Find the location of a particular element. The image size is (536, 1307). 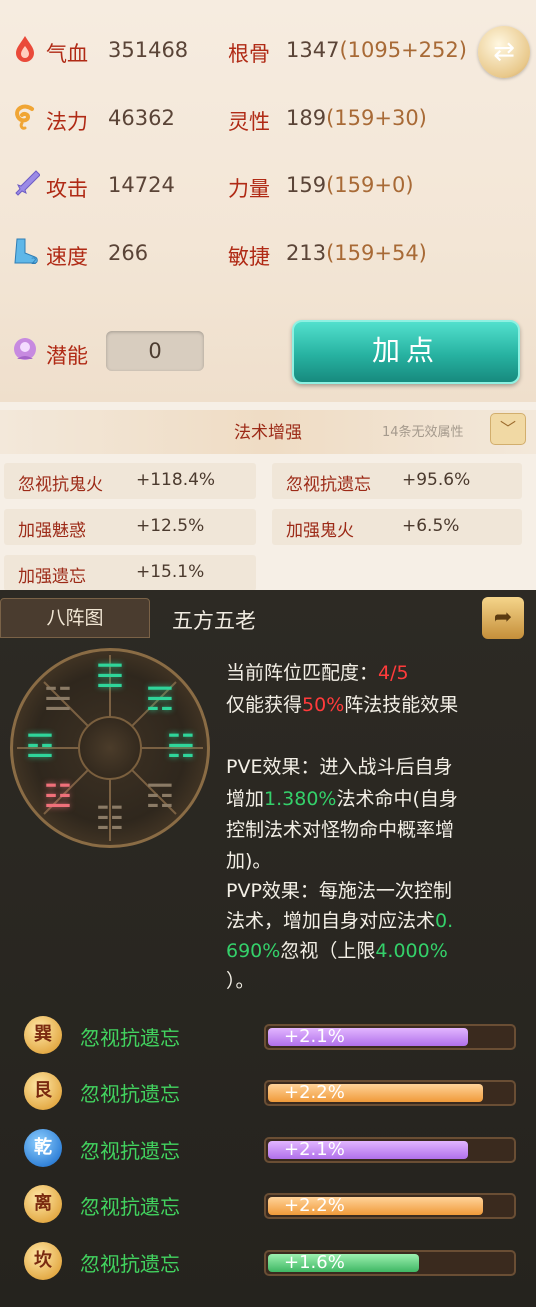

spirit-total: 189 is located at coordinates (306, 118).